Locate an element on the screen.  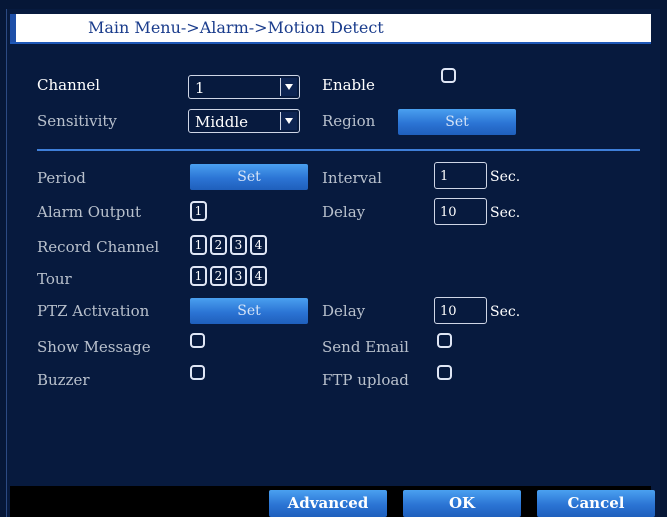
send-email-checkbox is located at coordinates (444, 340).